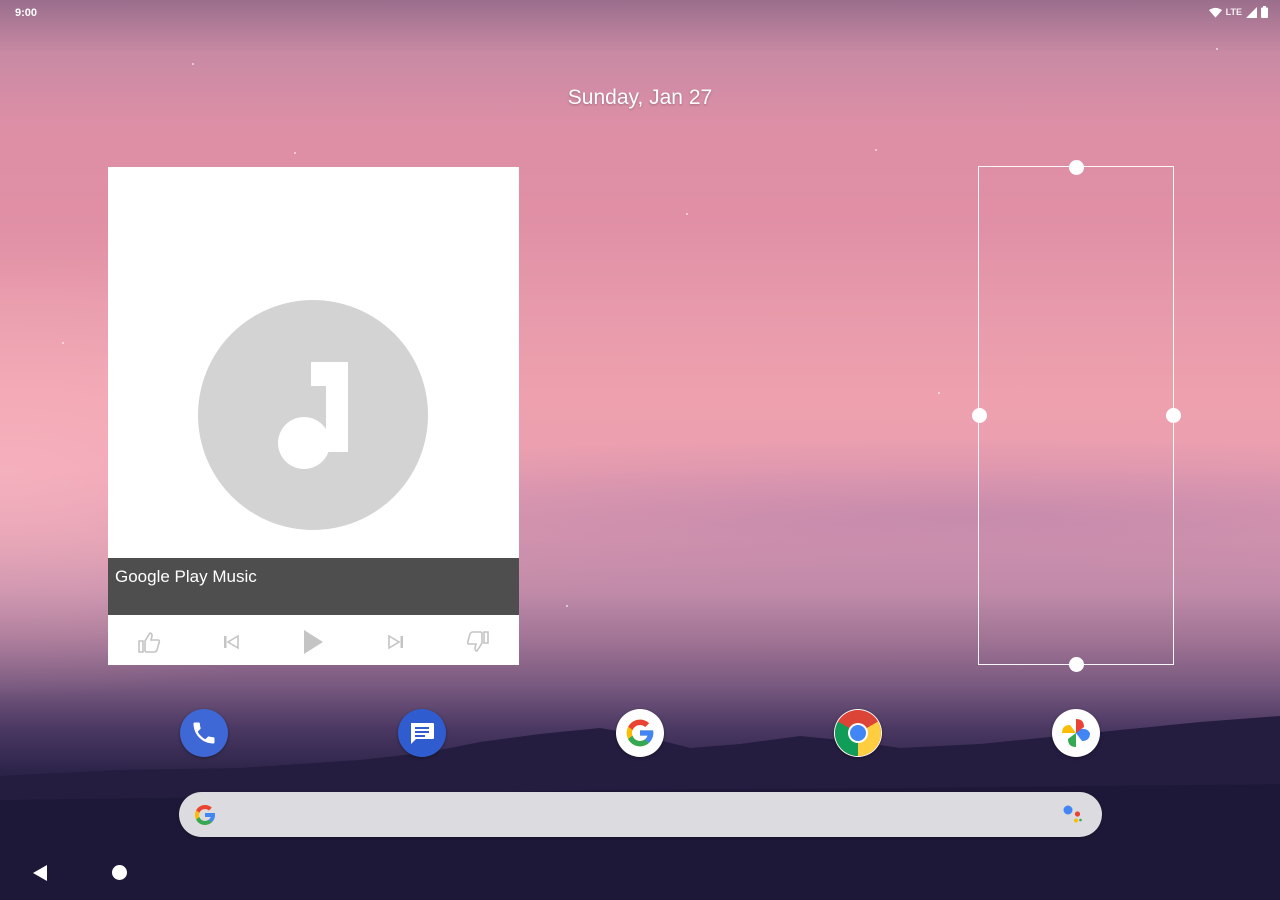 This screenshot has height=900, width=1280. I want to click on signal-icon, so click(1251, 12).